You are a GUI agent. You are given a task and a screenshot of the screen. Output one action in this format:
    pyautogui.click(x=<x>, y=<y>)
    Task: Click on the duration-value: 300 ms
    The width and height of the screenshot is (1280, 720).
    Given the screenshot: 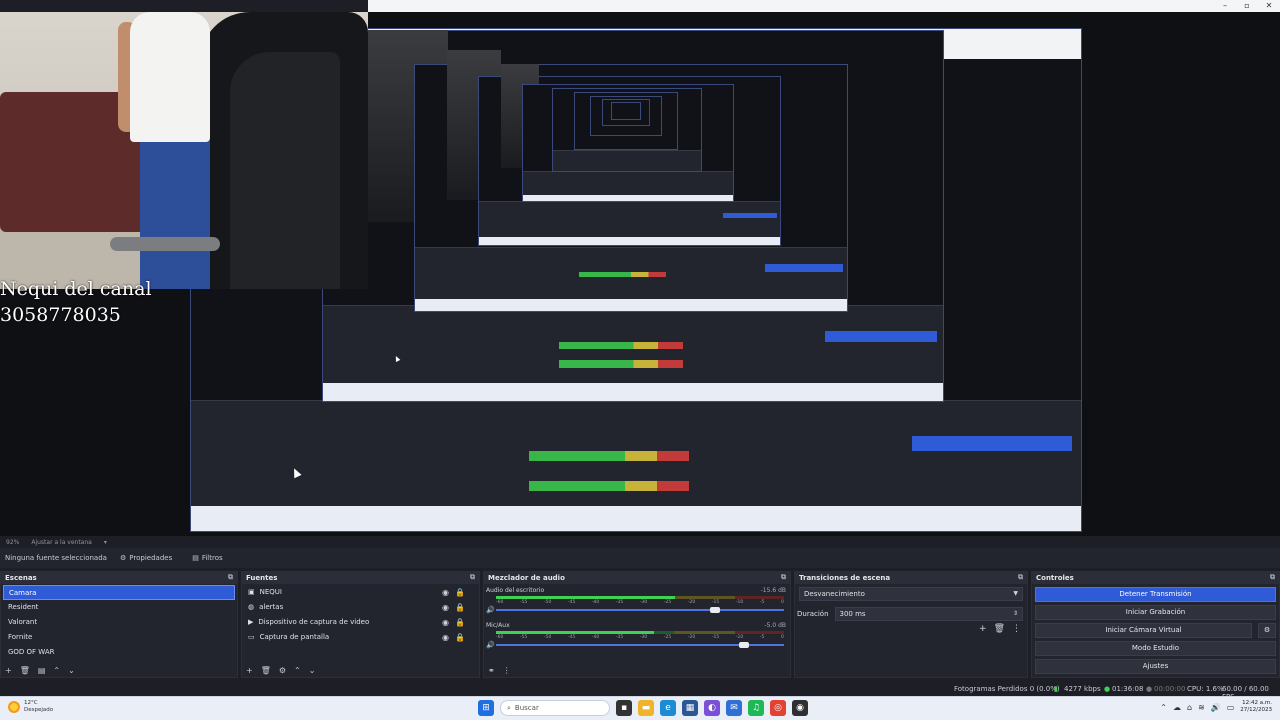 What is the action you would take?
    pyautogui.click(x=852, y=614)
    